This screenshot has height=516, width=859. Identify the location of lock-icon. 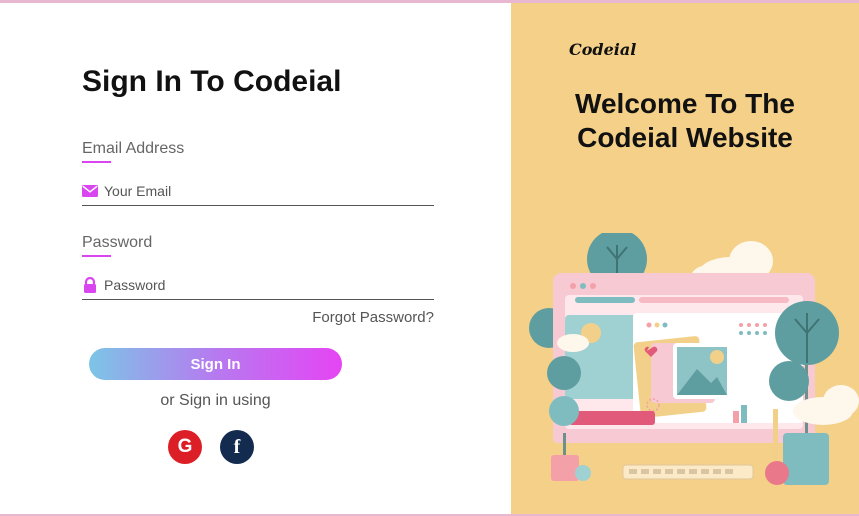
(90, 285).